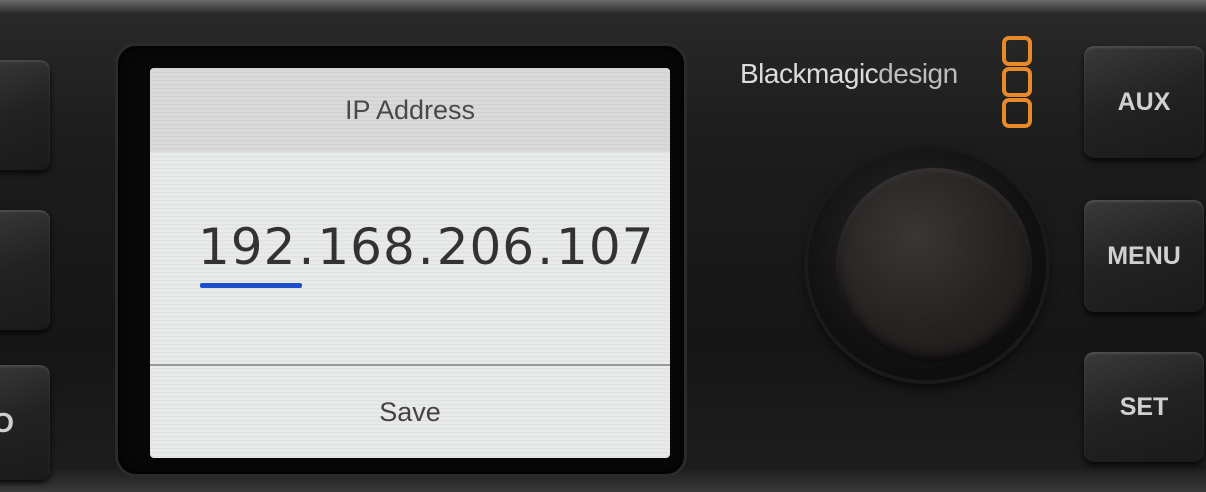 Image resolution: width=1206 pixels, height=492 pixels. I want to click on aux-button-label: AUX, so click(1144, 101).